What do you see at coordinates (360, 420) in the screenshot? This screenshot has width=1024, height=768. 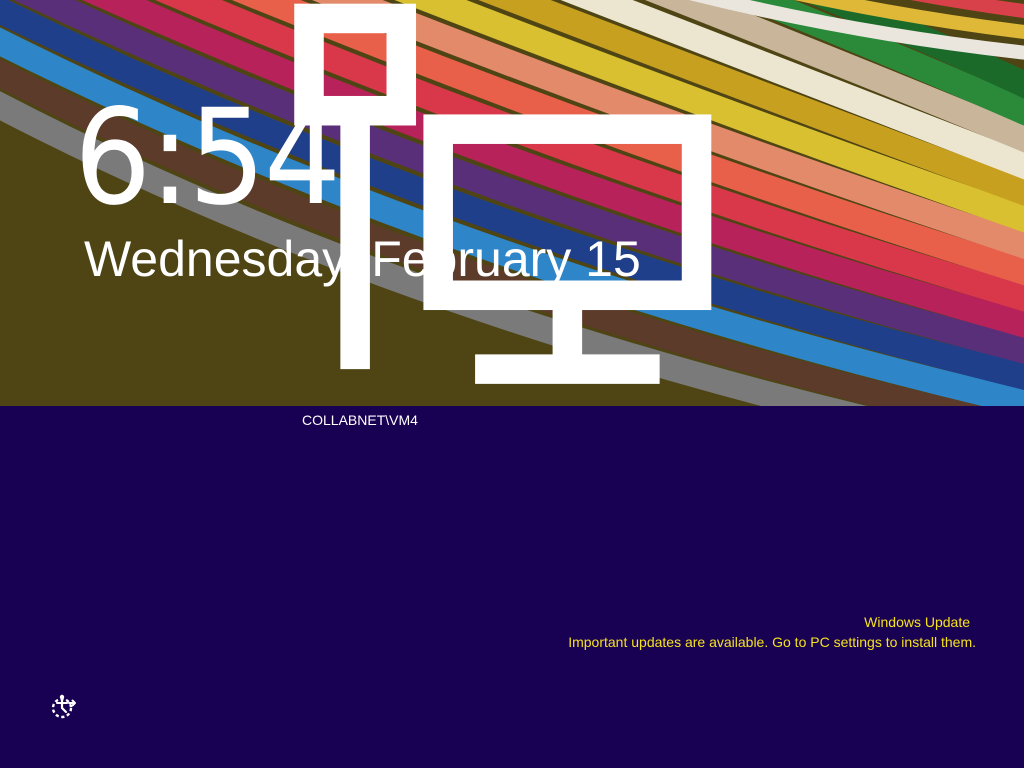 I see `account-username: COLLABNET\VM4` at bounding box center [360, 420].